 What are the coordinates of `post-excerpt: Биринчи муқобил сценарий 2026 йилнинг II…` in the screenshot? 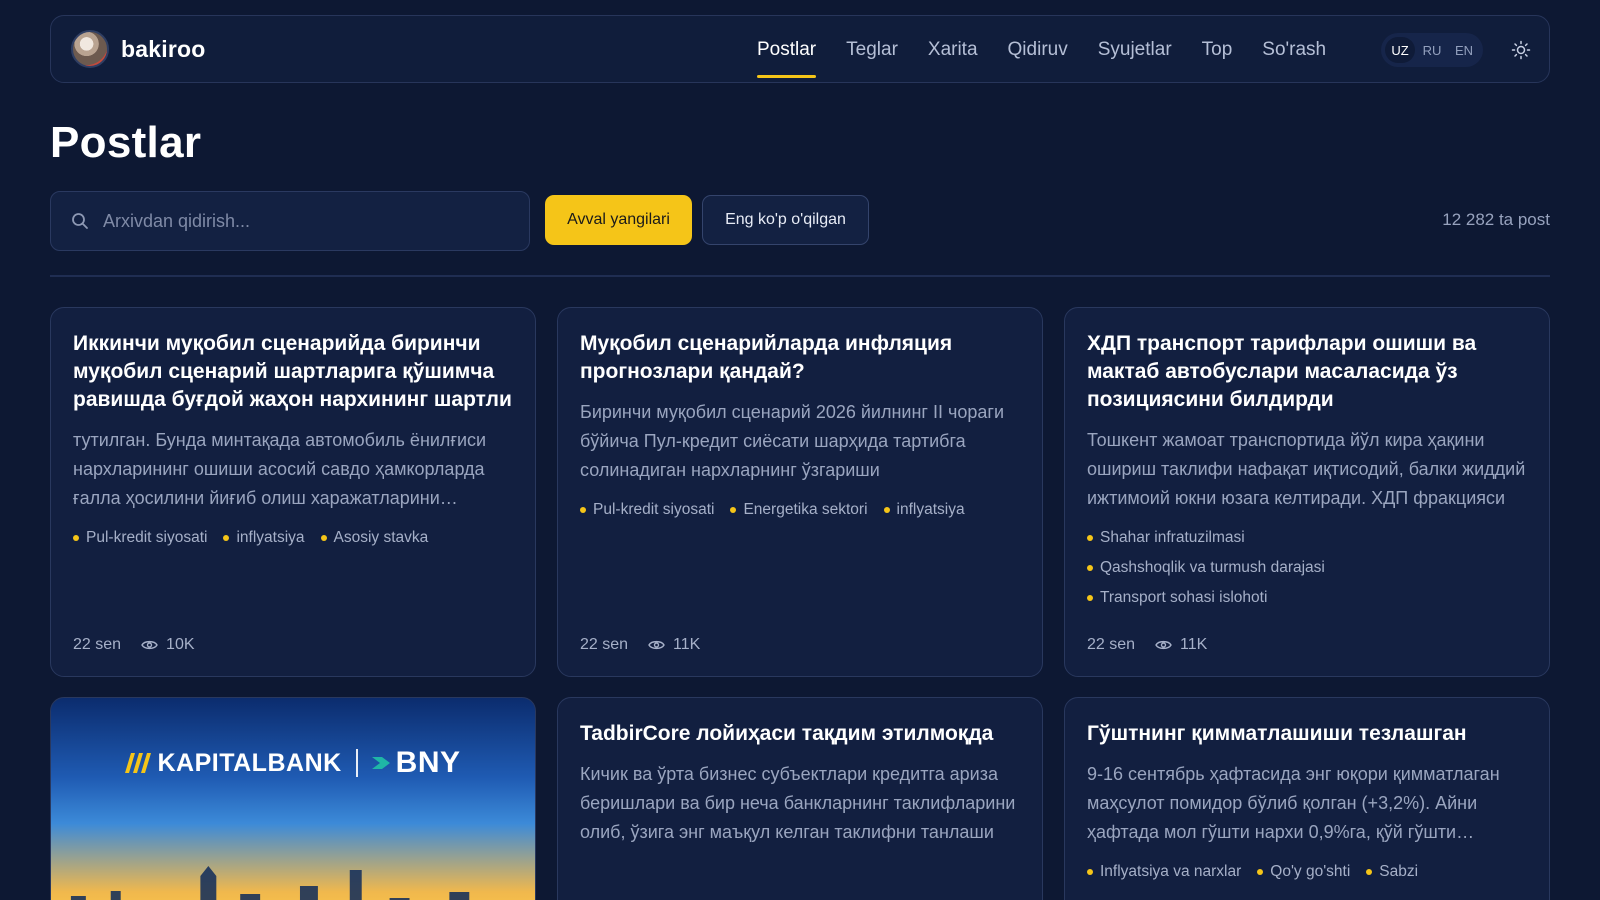 It's located at (792, 441).